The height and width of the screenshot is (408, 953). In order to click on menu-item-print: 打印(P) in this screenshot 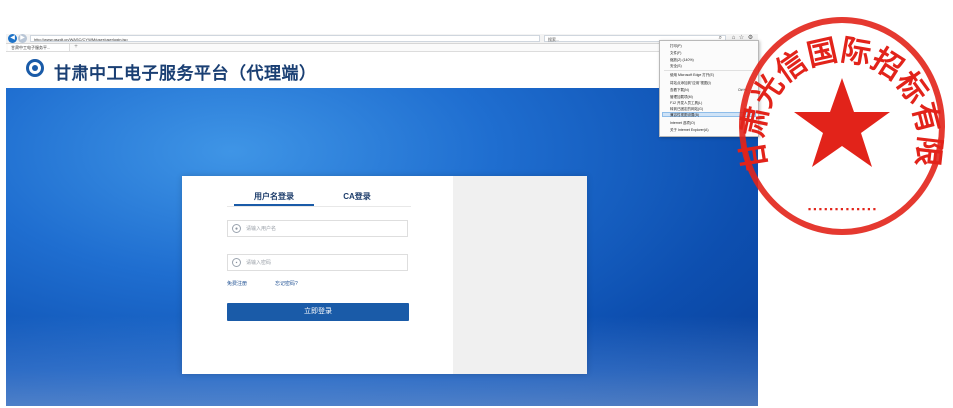, I will do `click(676, 46)`.